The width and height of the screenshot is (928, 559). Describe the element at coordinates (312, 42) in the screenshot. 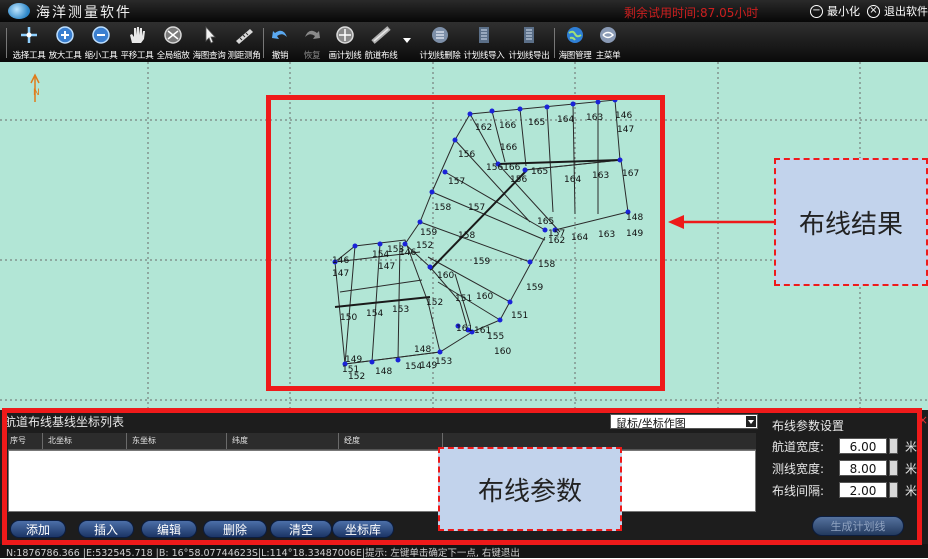

I see `redo-button: 恢复` at that location.